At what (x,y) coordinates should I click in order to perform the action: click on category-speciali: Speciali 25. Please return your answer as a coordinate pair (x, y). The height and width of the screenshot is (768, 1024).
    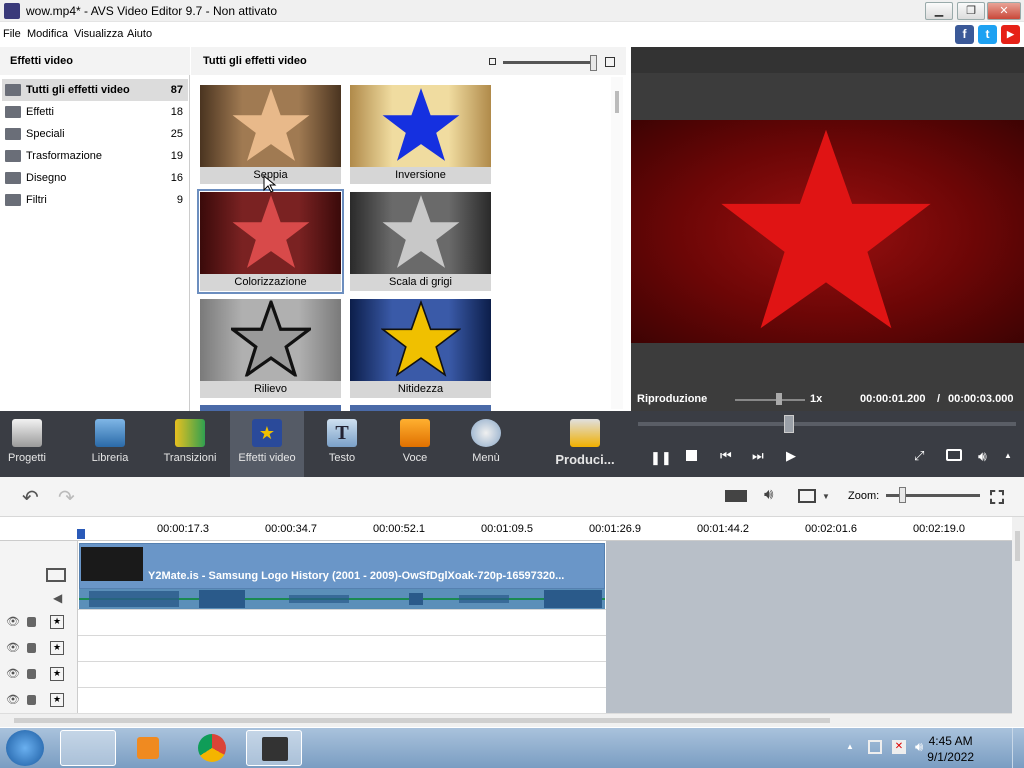
    Looking at the image, I should click on (95, 134).